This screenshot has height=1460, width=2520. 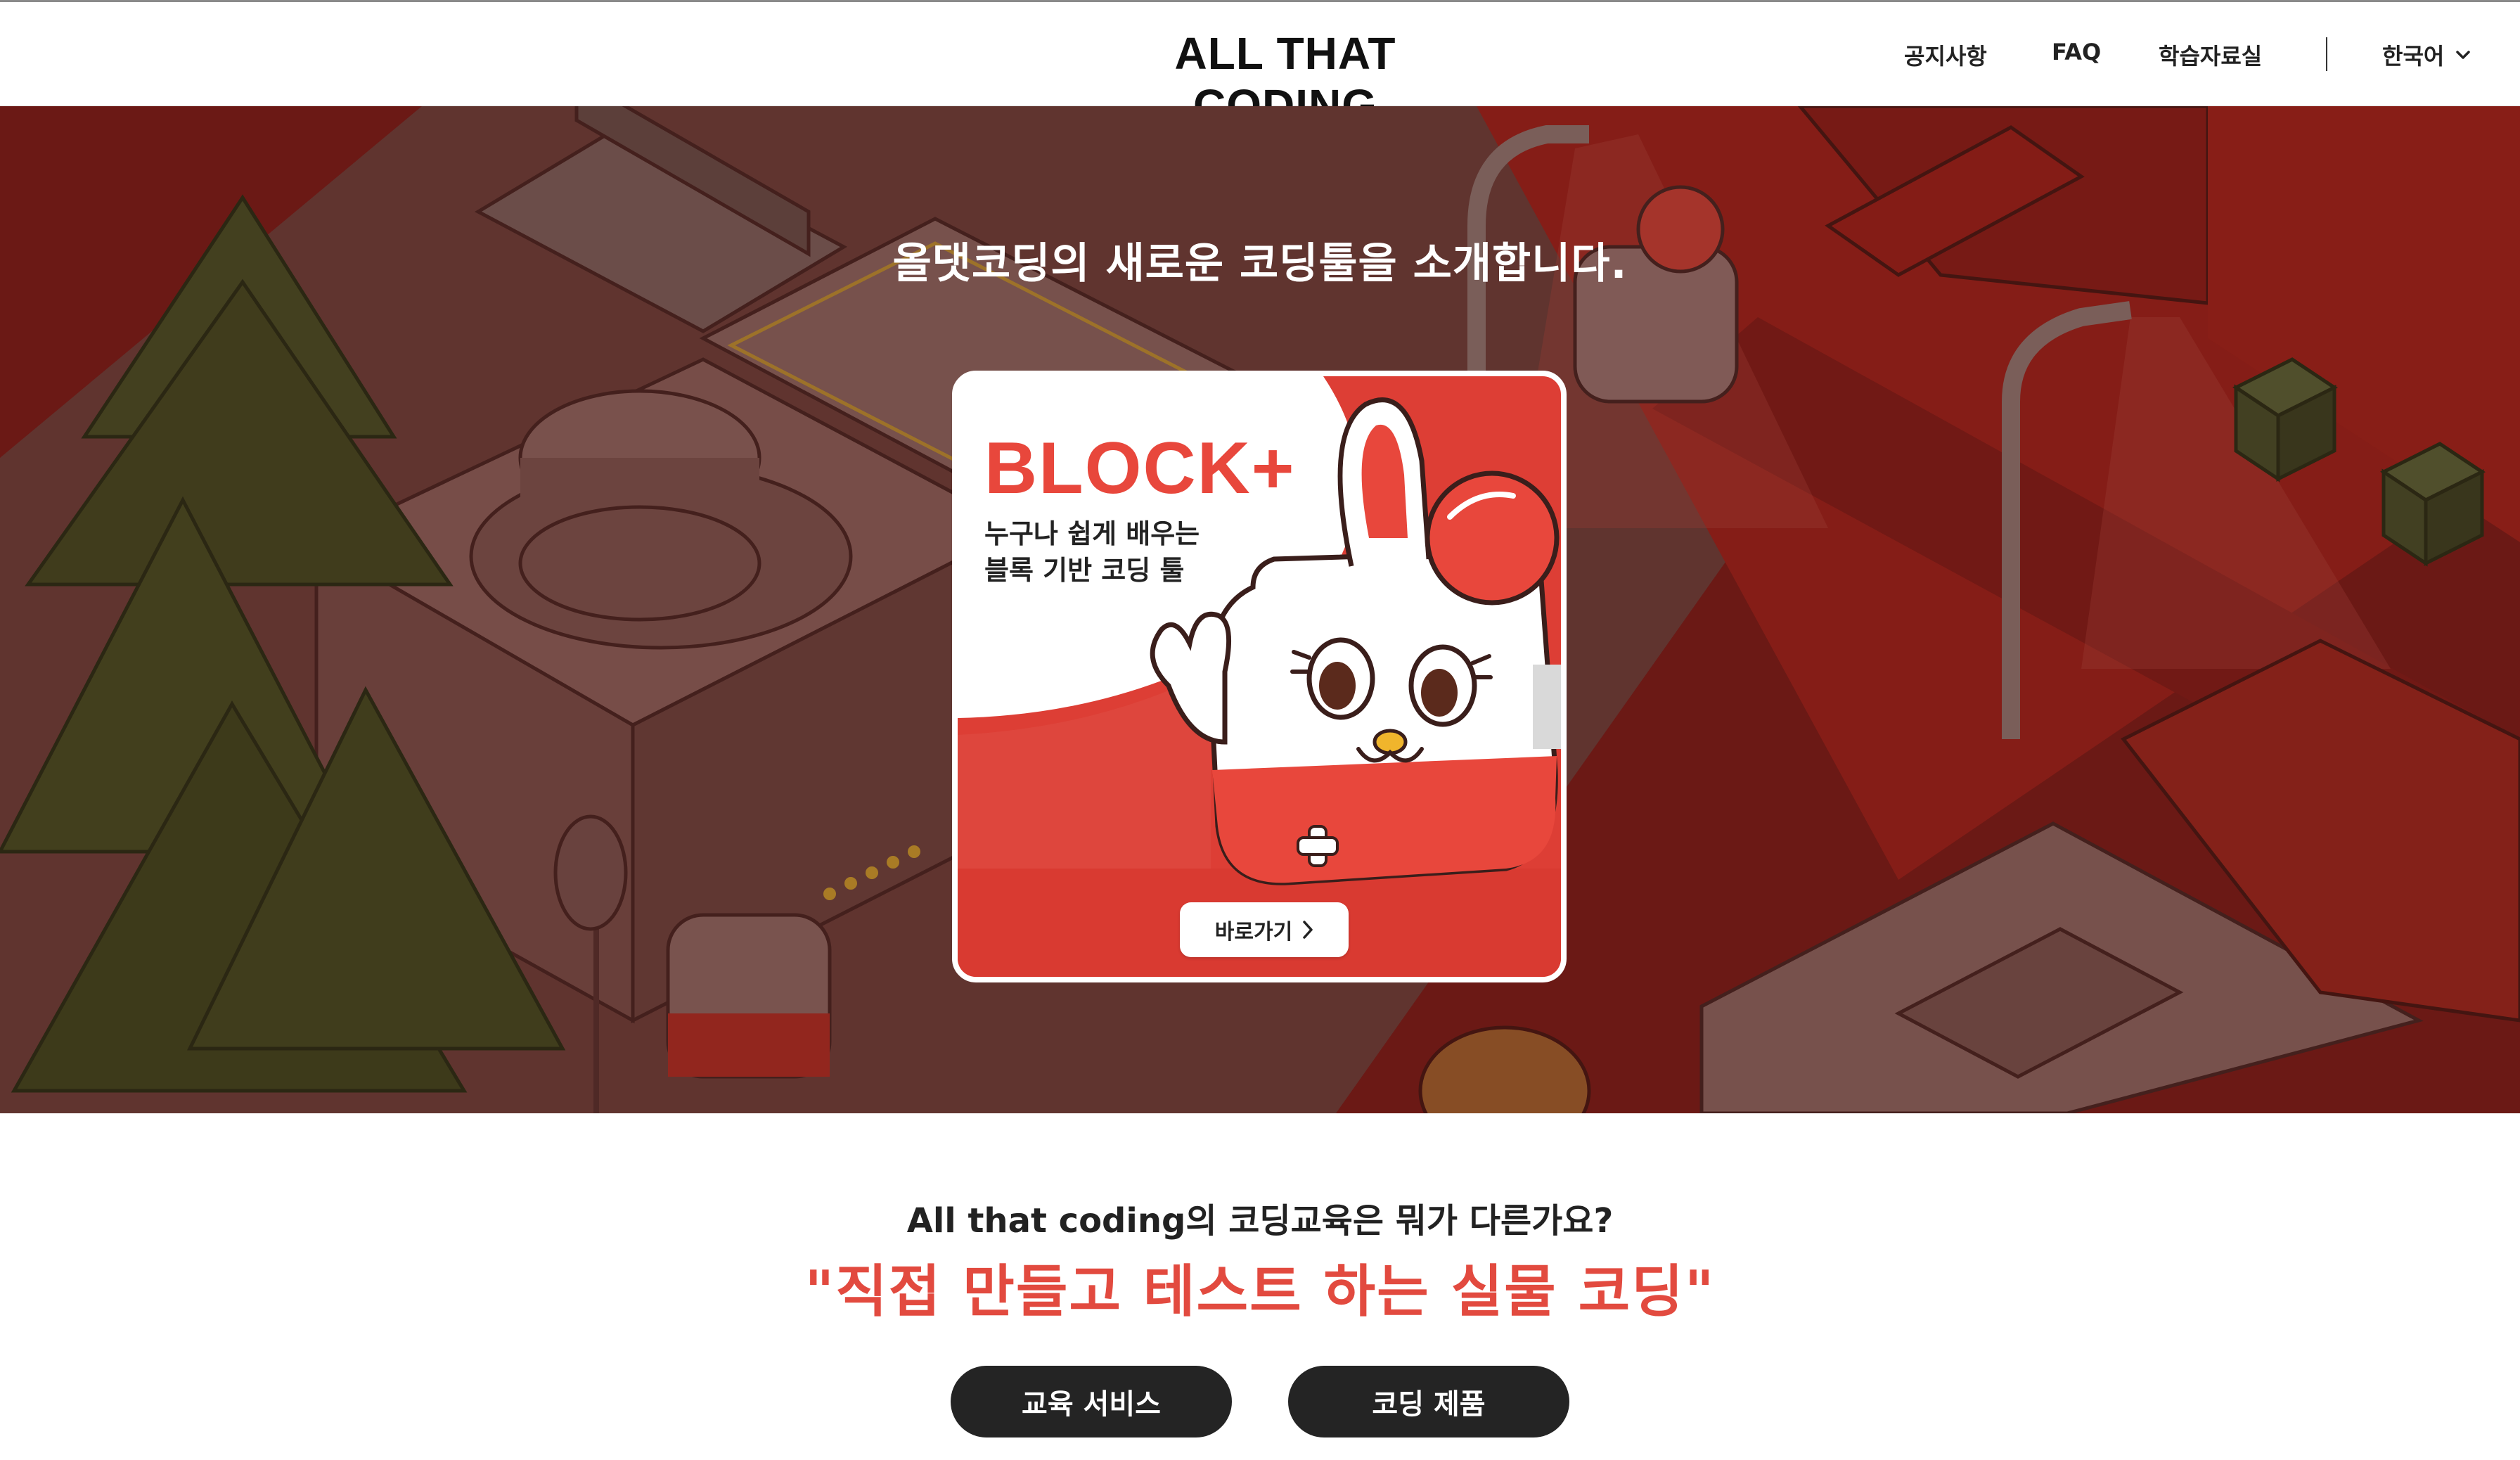 I want to click on site-header: ALL THAT CODING 공지사항 FAQ 학습자료실 한국어, so click(x=1260, y=66).